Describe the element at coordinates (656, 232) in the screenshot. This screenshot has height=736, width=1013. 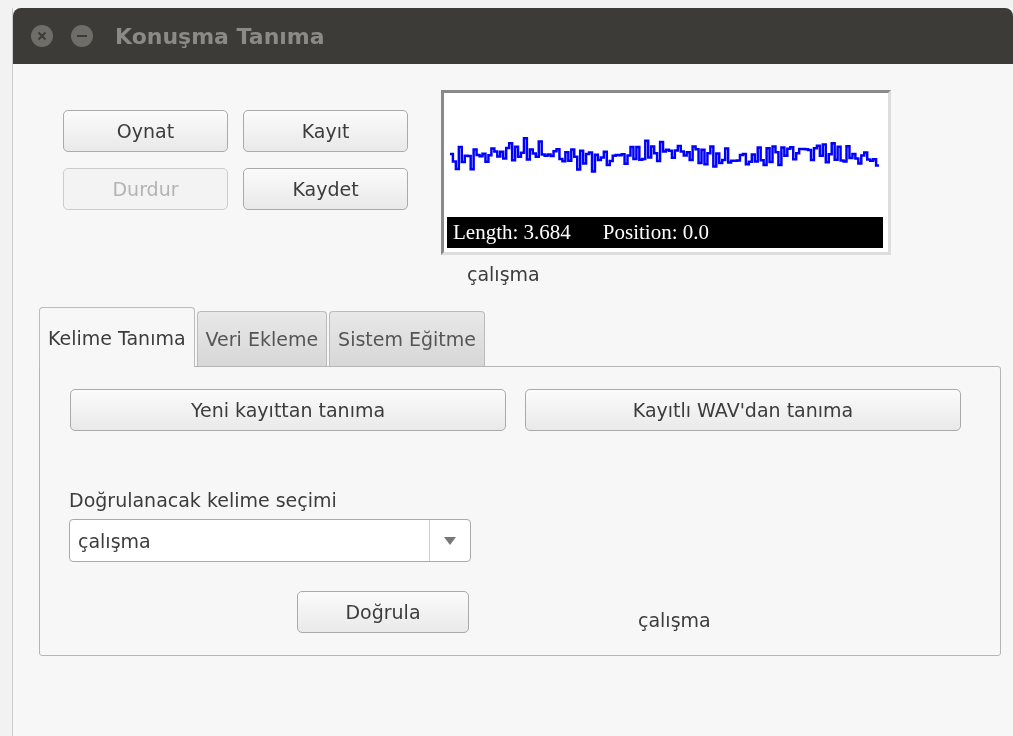
I see `position-text: Position: 0.0` at that location.